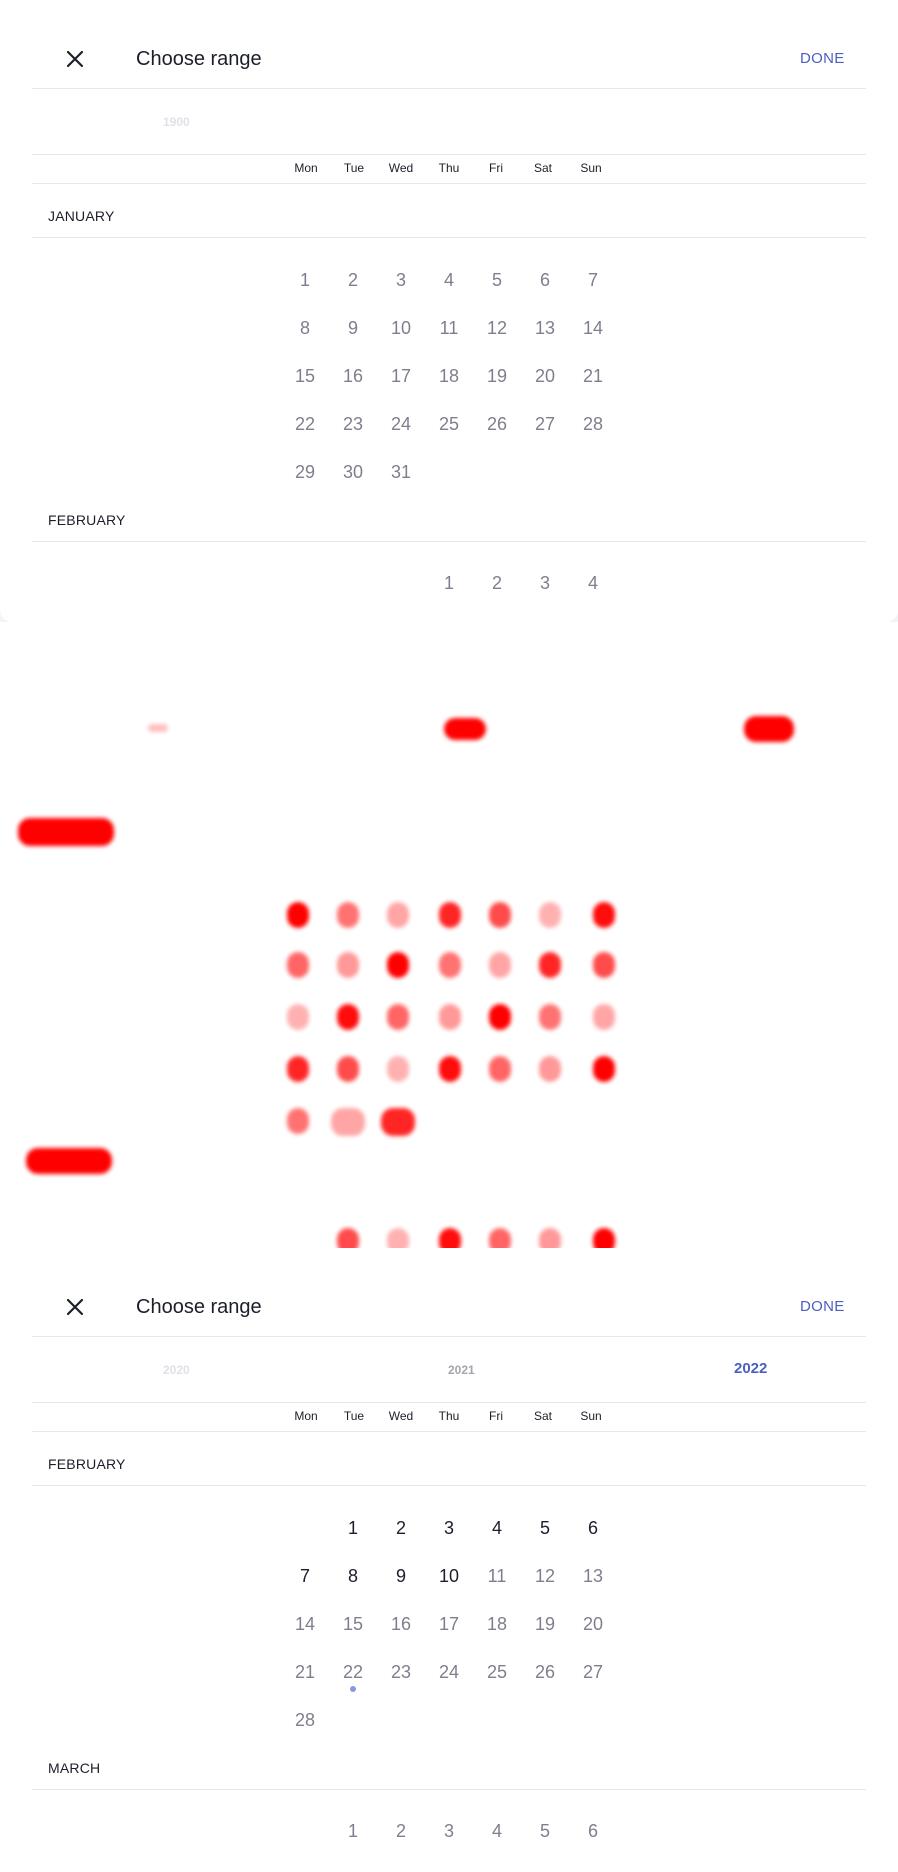 The width and height of the screenshot is (898, 1872). I want to click on year-option-2021: 2021, so click(461, 1370).